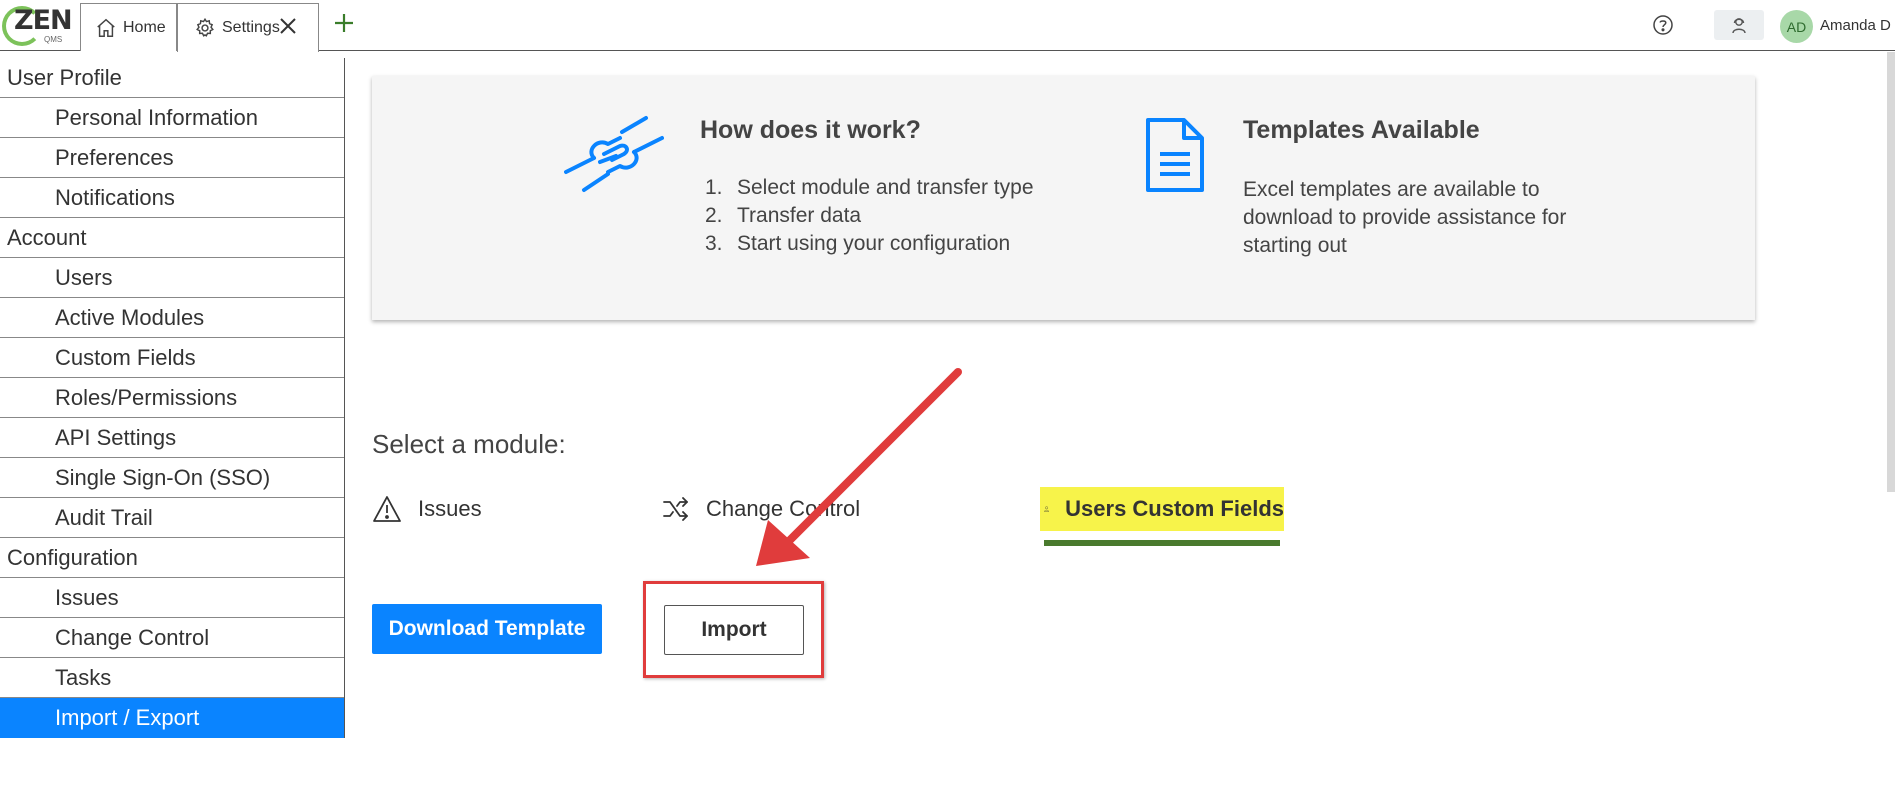 The height and width of the screenshot is (787, 1895). Describe the element at coordinates (172, 598) in the screenshot. I see `sidebar-item-issues: Issues` at that location.